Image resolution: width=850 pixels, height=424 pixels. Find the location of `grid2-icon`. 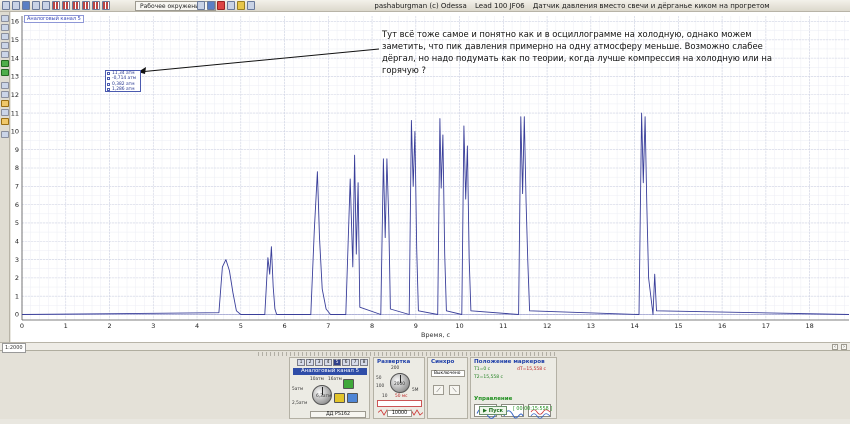

grid2-icon is located at coordinates (66, 5).